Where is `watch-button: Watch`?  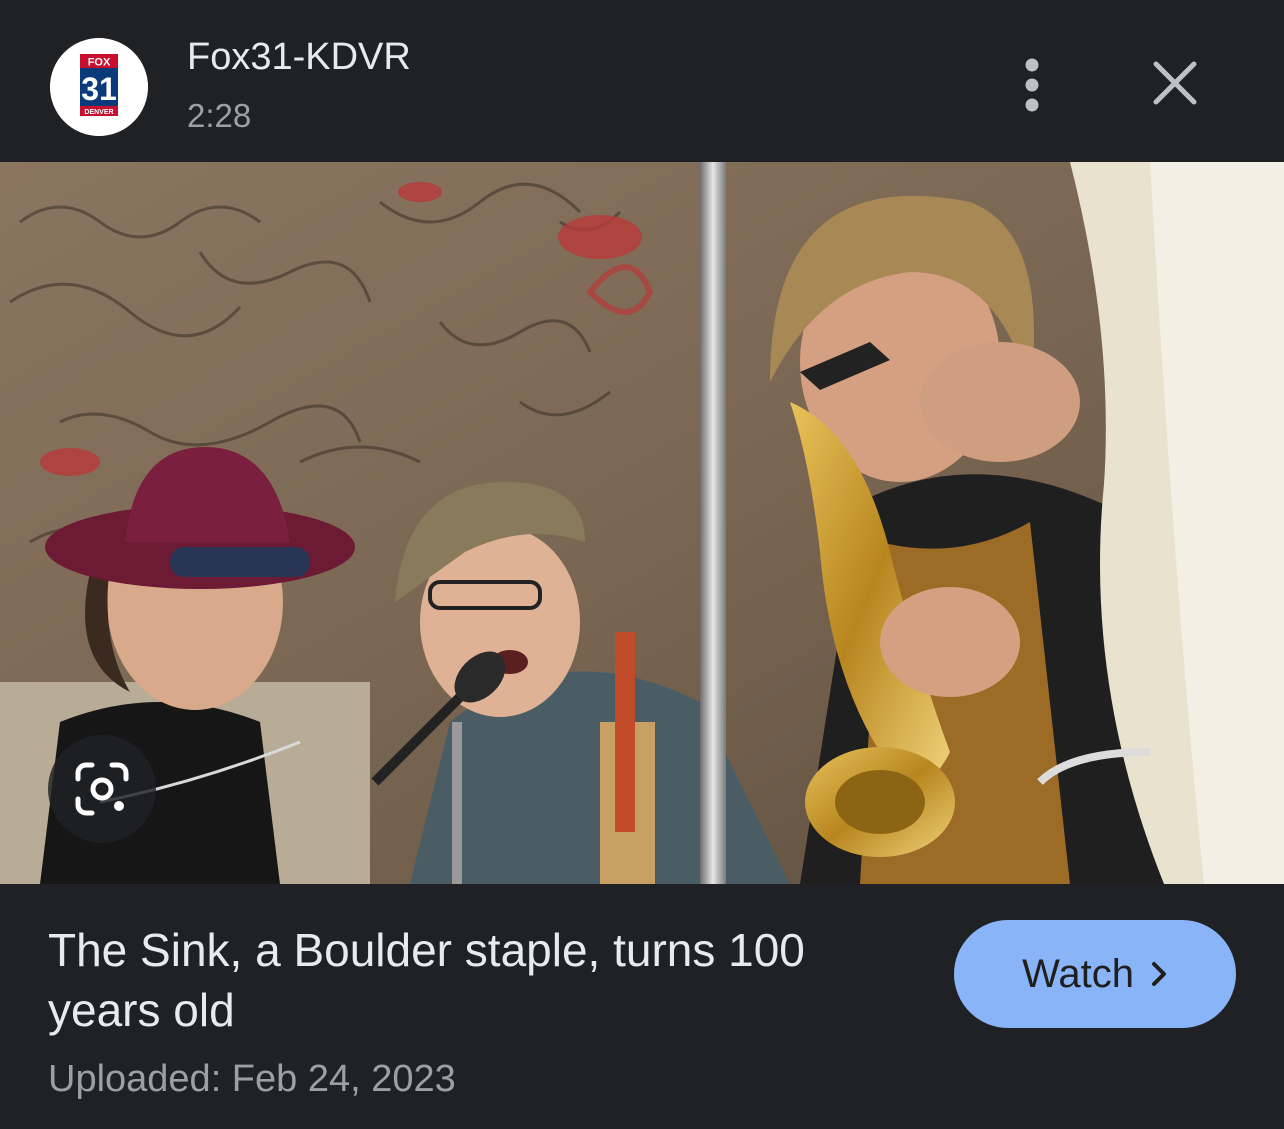 watch-button: Watch is located at coordinates (1095, 974).